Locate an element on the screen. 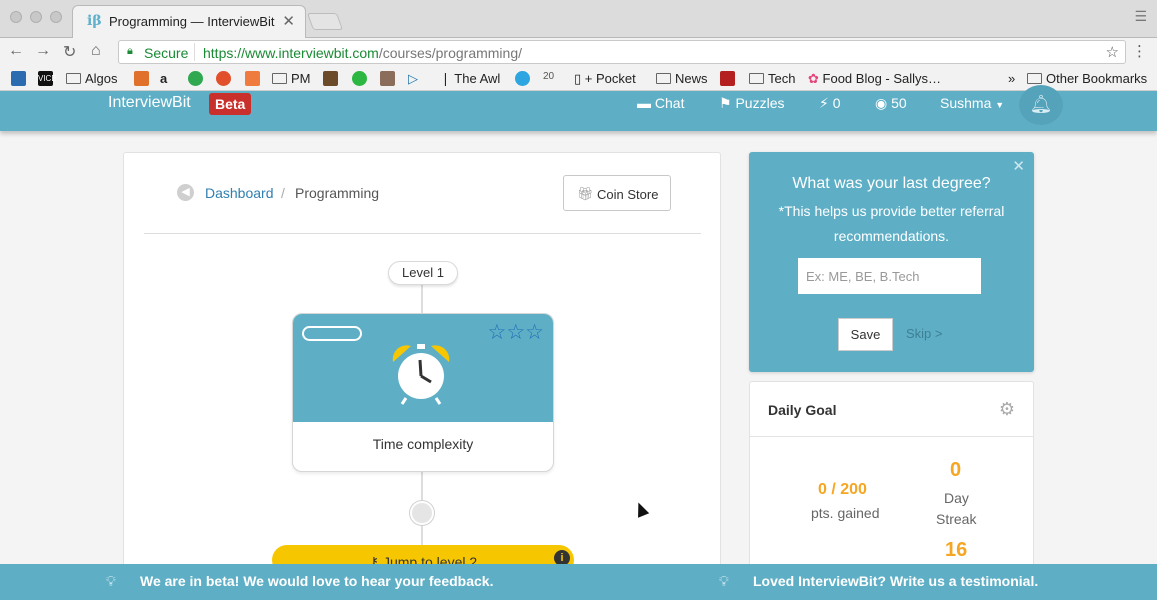 Image resolution: width=1157 pixels, height=600 pixels. zoom-window-button is located at coordinates (56, 17).